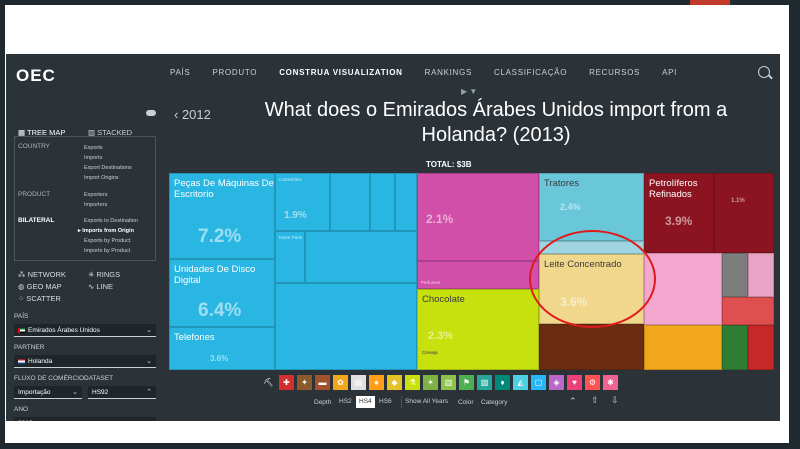 The width and height of the screenshot is (800, 449). Describe the element at coordinates (108, 168) in the screenshot. I see `sidebar-item: Export Destinations` at that location.